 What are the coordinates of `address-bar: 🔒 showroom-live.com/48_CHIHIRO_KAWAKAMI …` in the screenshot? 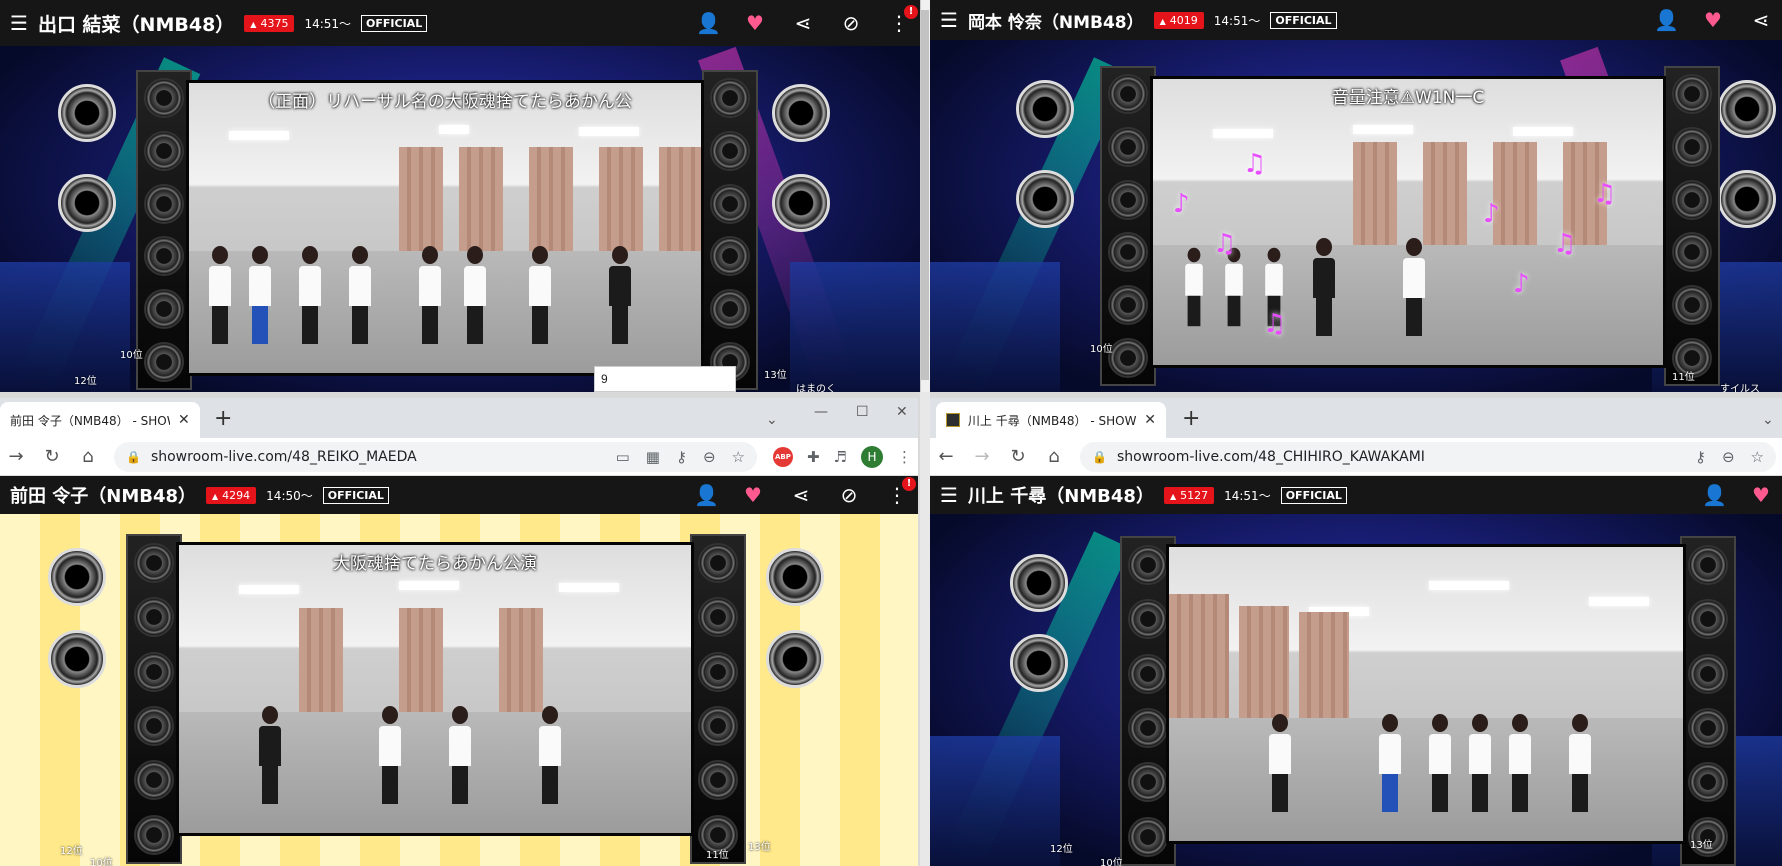 It's located at (1428, 456).